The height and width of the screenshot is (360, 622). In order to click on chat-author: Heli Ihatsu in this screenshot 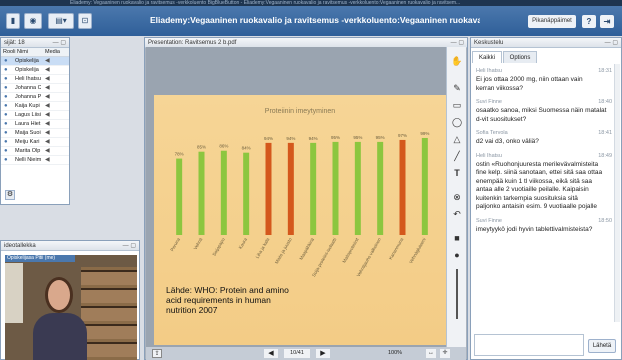, I will do `click(489, 71)`.